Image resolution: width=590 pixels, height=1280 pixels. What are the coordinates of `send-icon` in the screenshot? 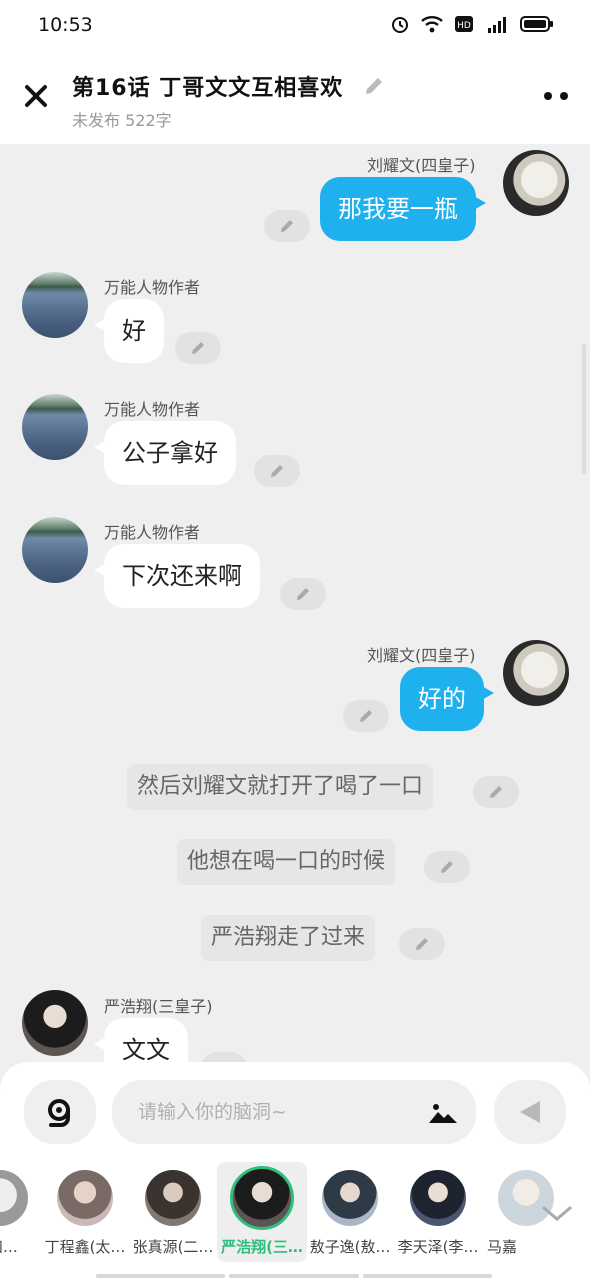 It's located at (530, 1112).